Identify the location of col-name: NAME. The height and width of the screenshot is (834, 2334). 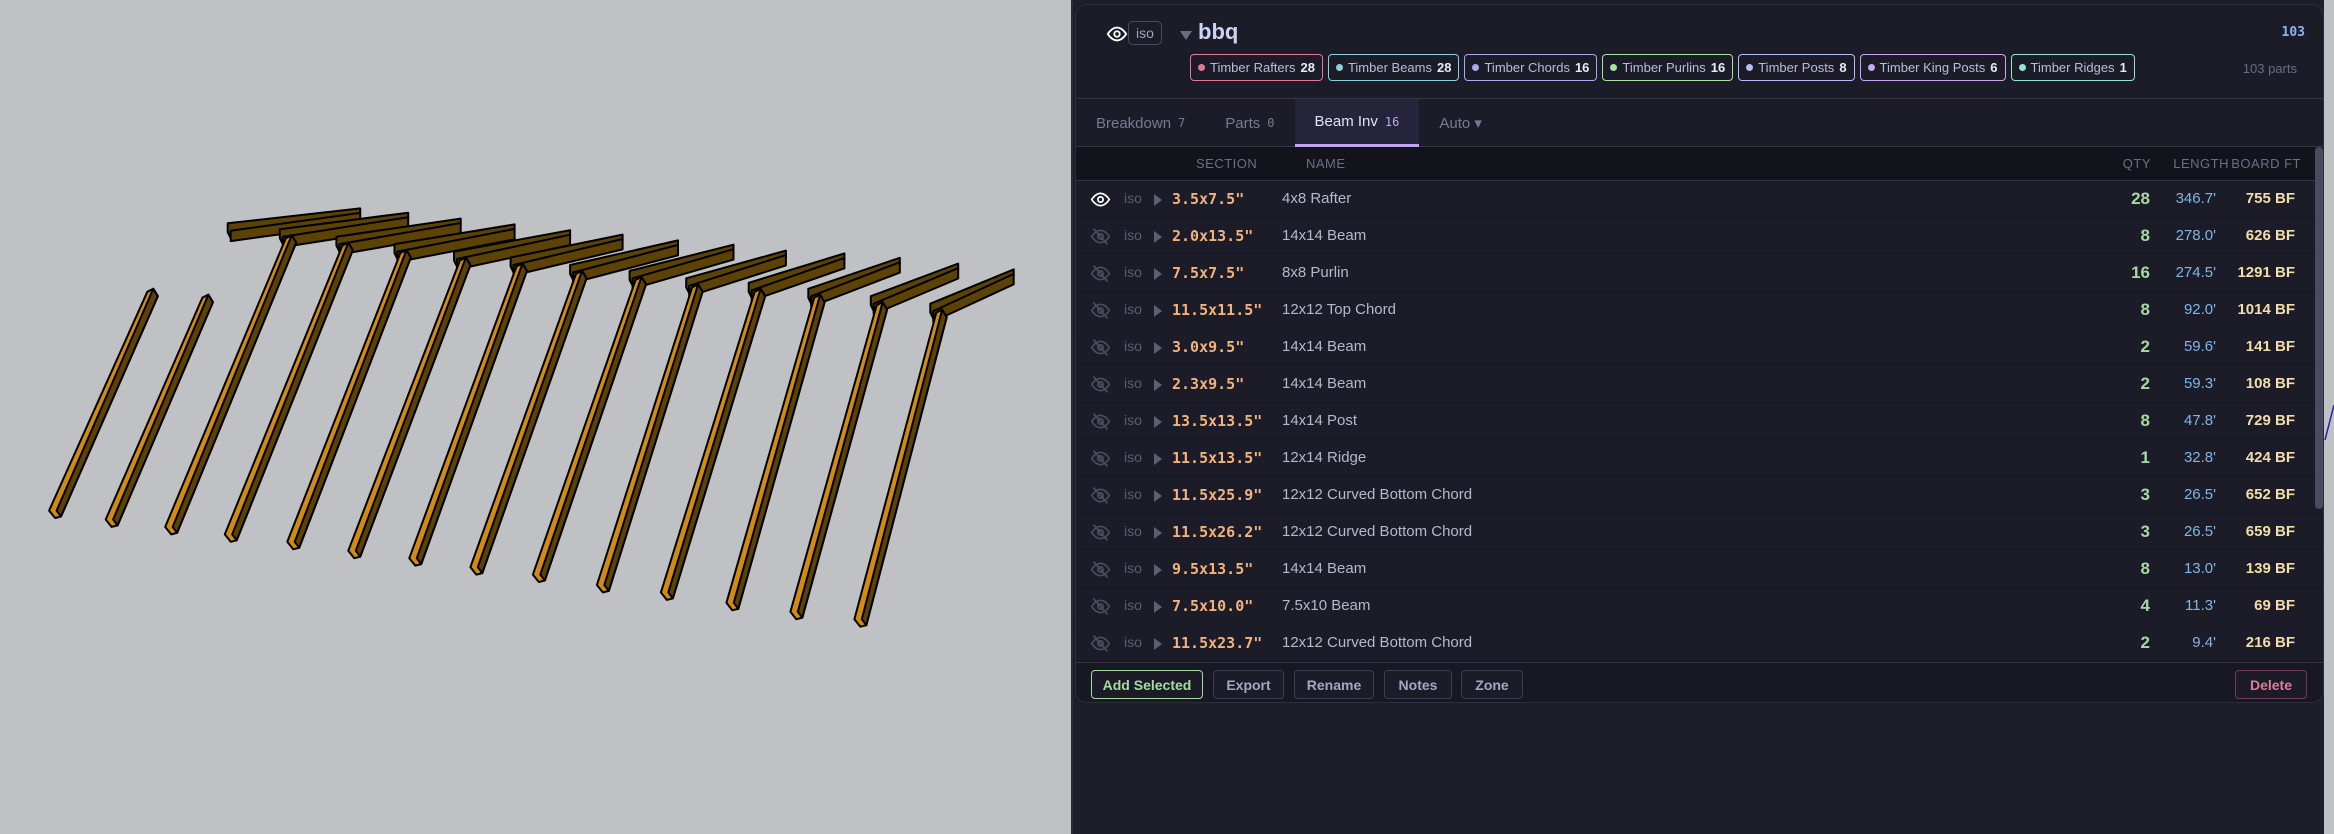
(1326, 163).